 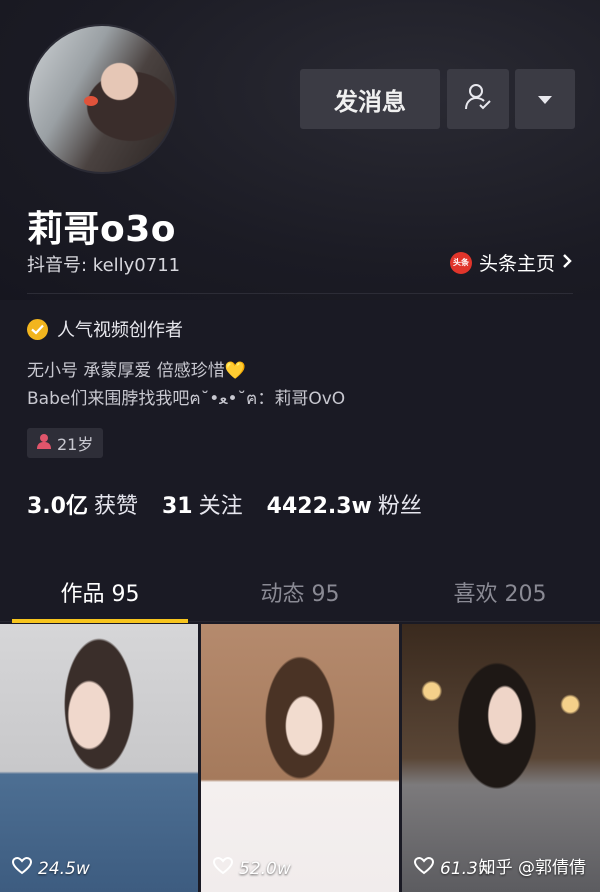 I want to click on video-likes: 52.0w, so click(x=251, y=868).